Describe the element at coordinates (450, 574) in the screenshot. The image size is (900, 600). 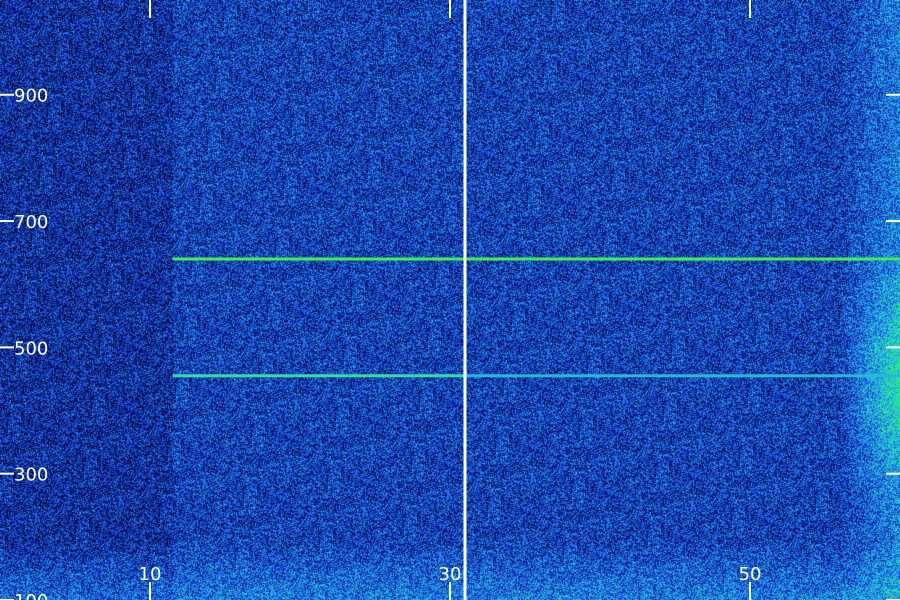
I see `x-tick-label: 30` at that location.